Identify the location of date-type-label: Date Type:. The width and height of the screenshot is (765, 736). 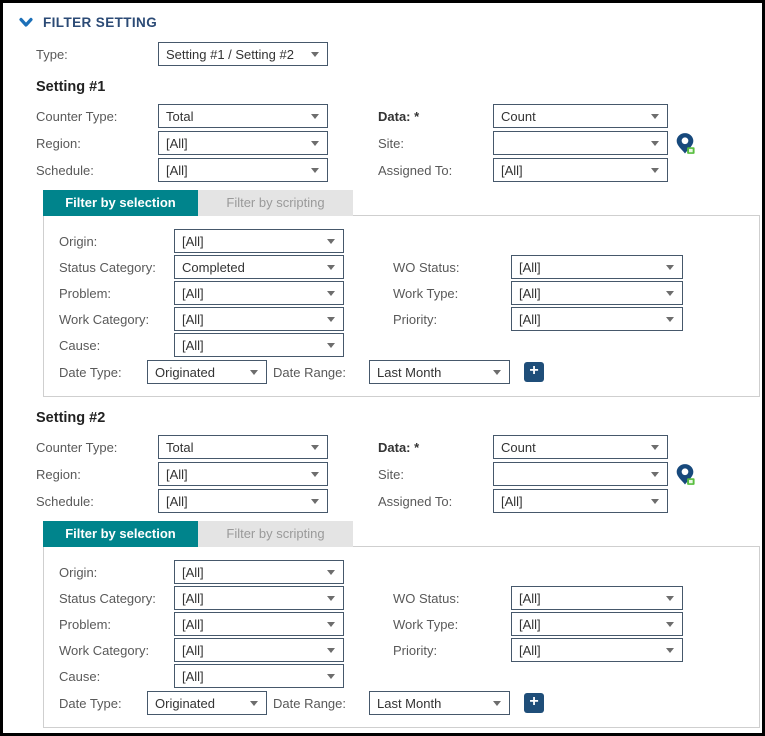
(90, 703).